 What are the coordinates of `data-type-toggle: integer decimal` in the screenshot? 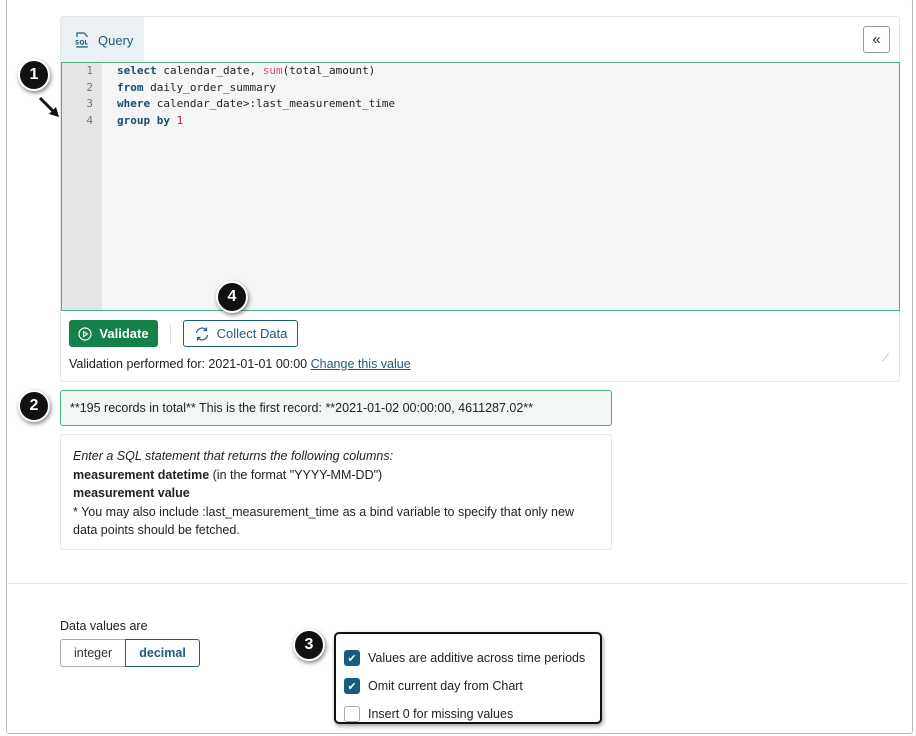 It's located at (130, 653).